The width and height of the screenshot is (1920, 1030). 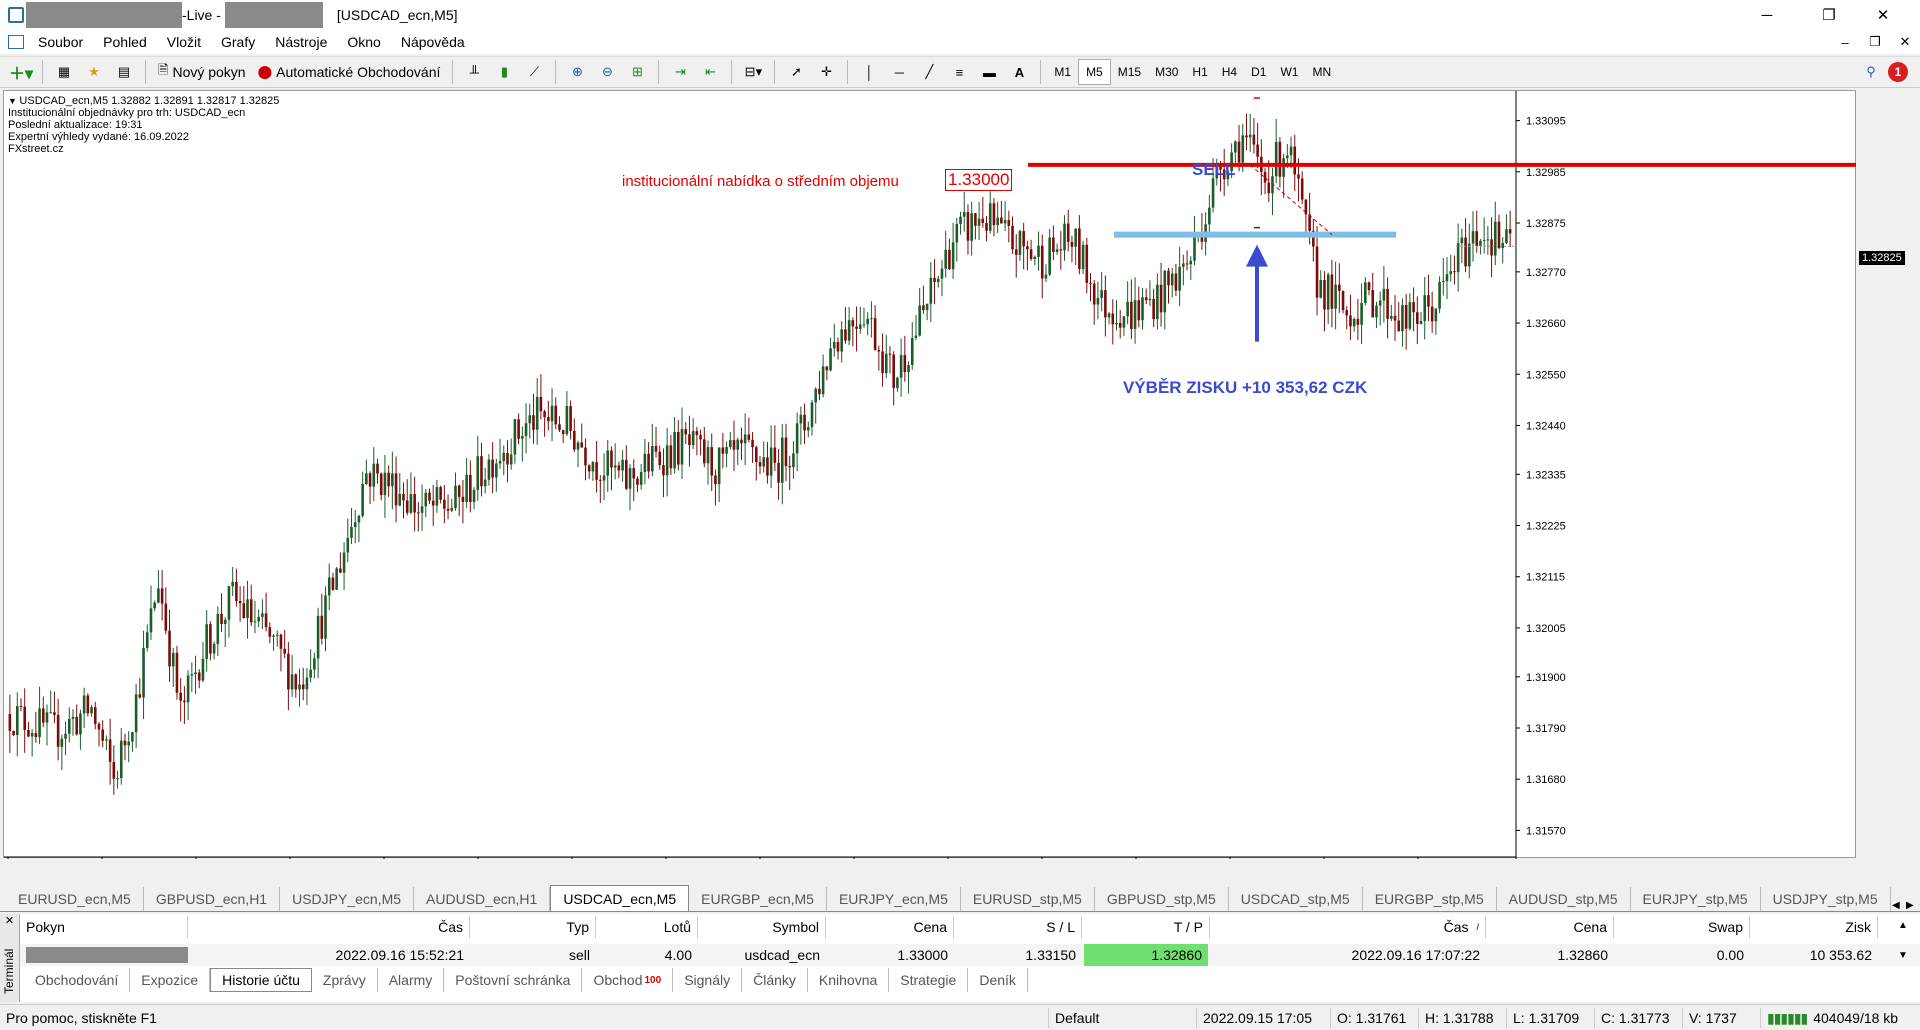 What do you see at coordinates (1258, 72) in the screenshot?
I see `tf-d1: D1` at bounding box center [1258, 72].